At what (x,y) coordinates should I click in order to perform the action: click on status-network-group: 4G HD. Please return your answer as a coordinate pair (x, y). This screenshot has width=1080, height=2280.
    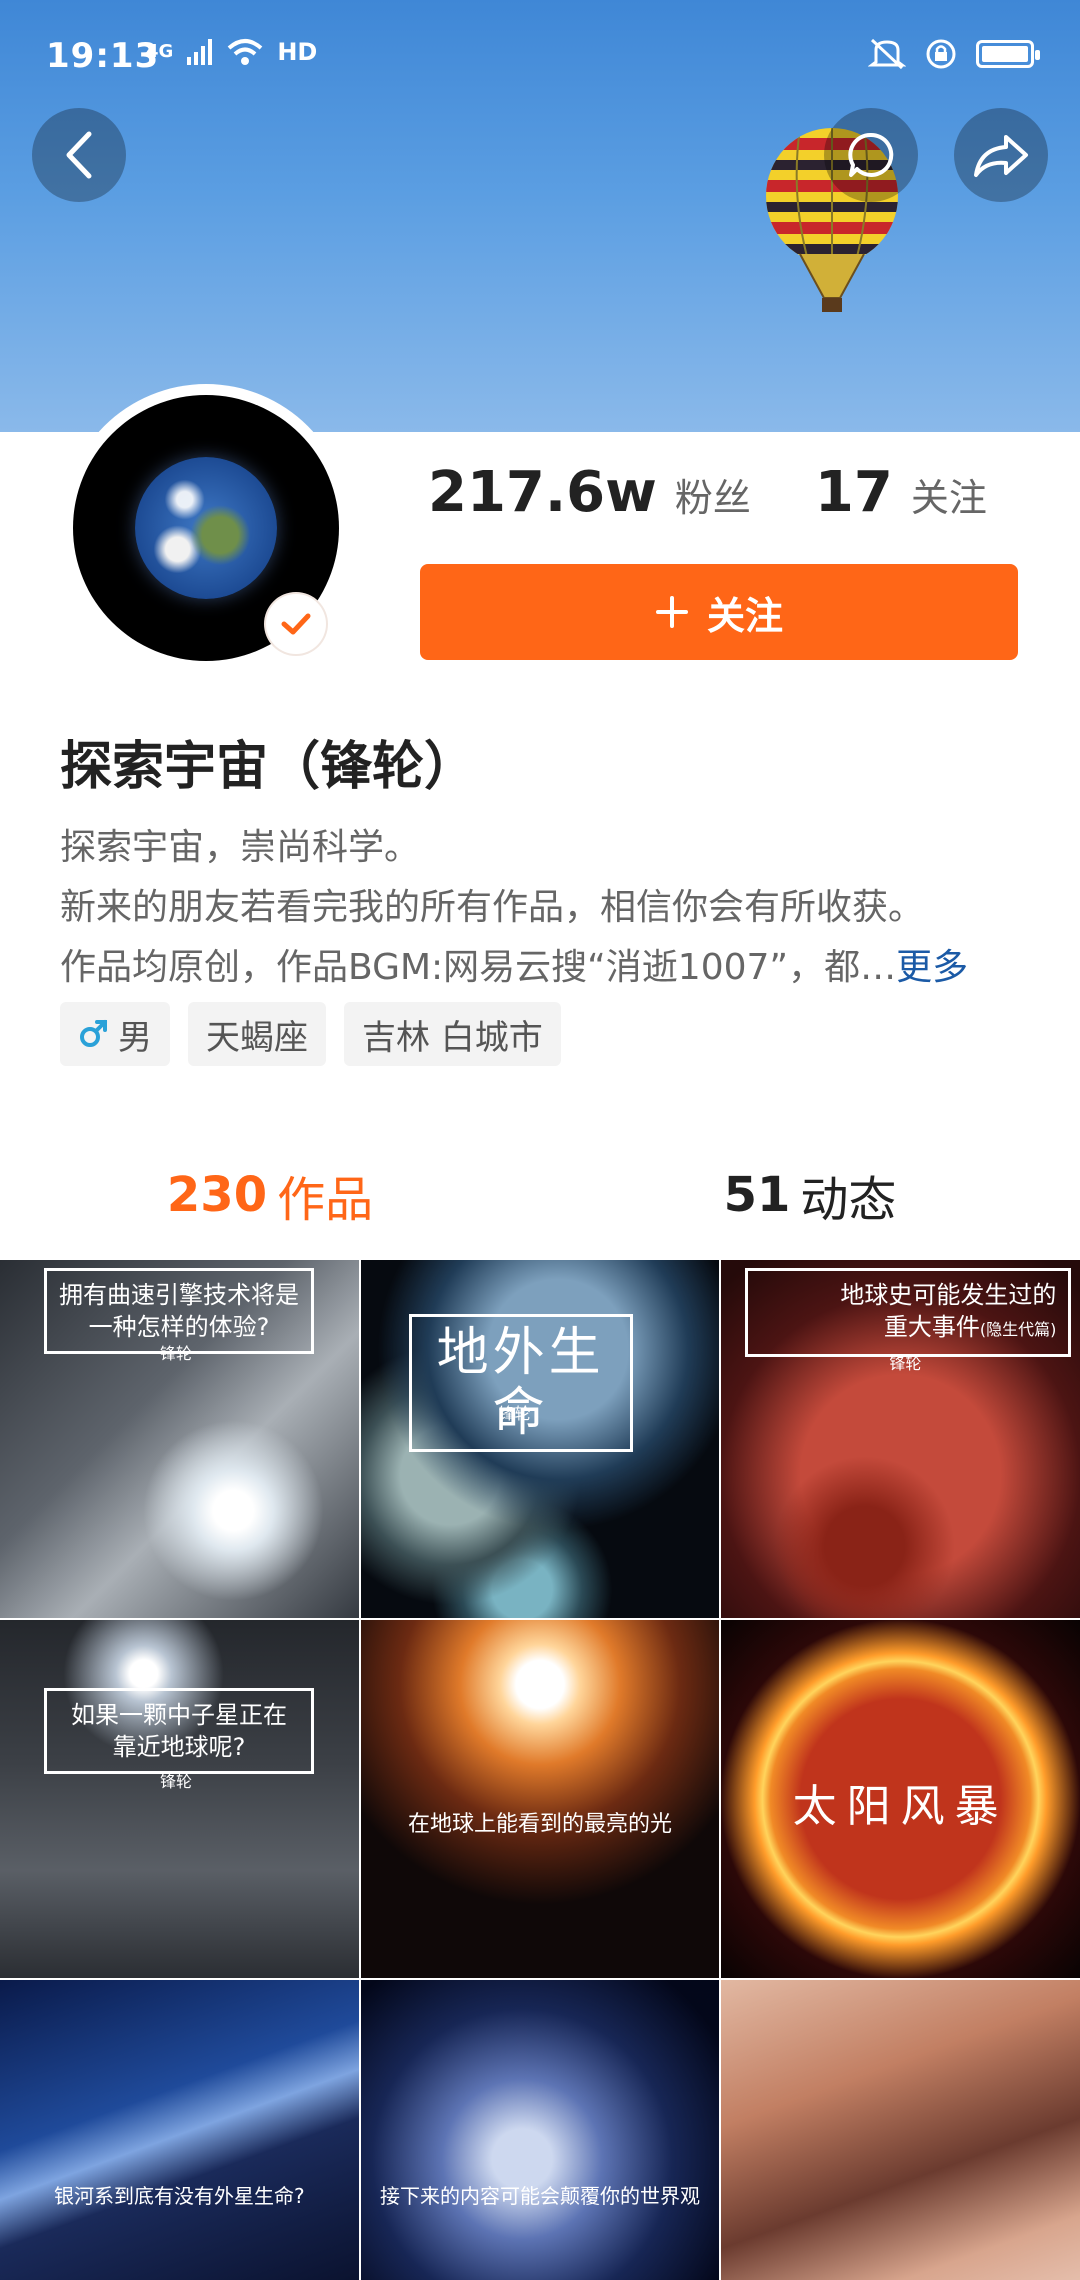
    Looking at the image, I should click on (231, 52).